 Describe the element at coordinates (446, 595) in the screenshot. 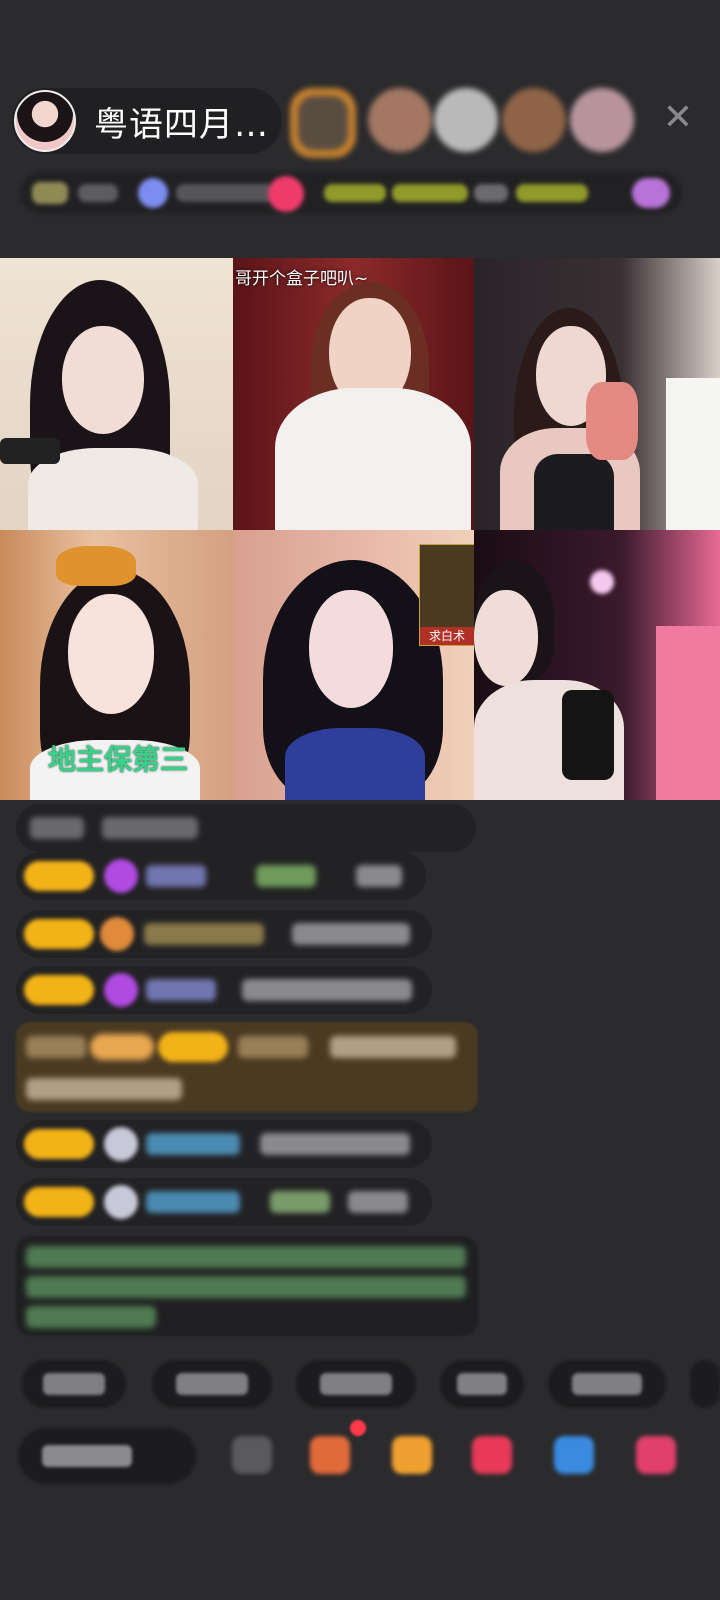

I see `gift-card: 求白术` at that location.